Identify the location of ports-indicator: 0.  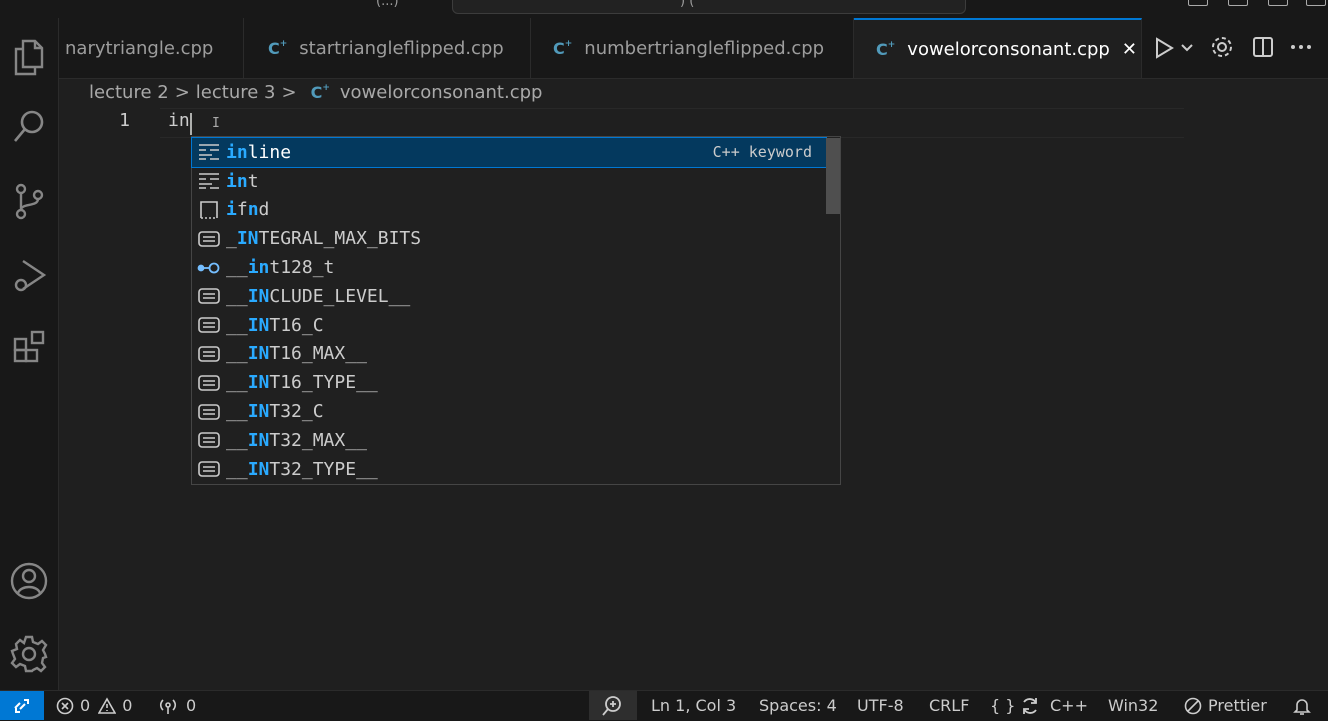
(177, 705).